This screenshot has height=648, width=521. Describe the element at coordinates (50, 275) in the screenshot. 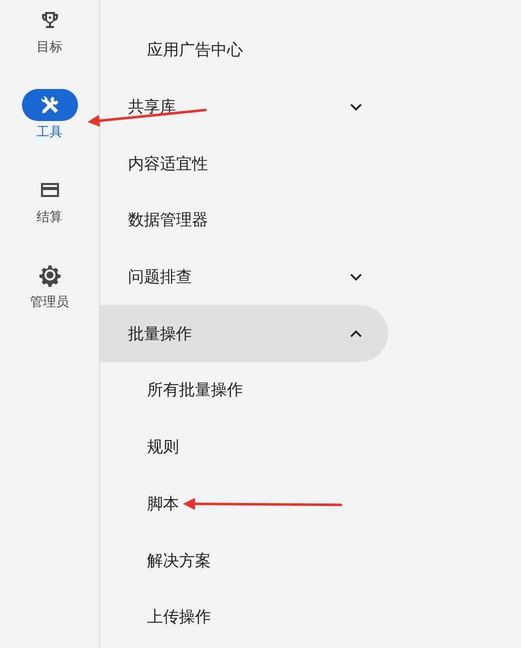

I see `settings-icon` at that location.